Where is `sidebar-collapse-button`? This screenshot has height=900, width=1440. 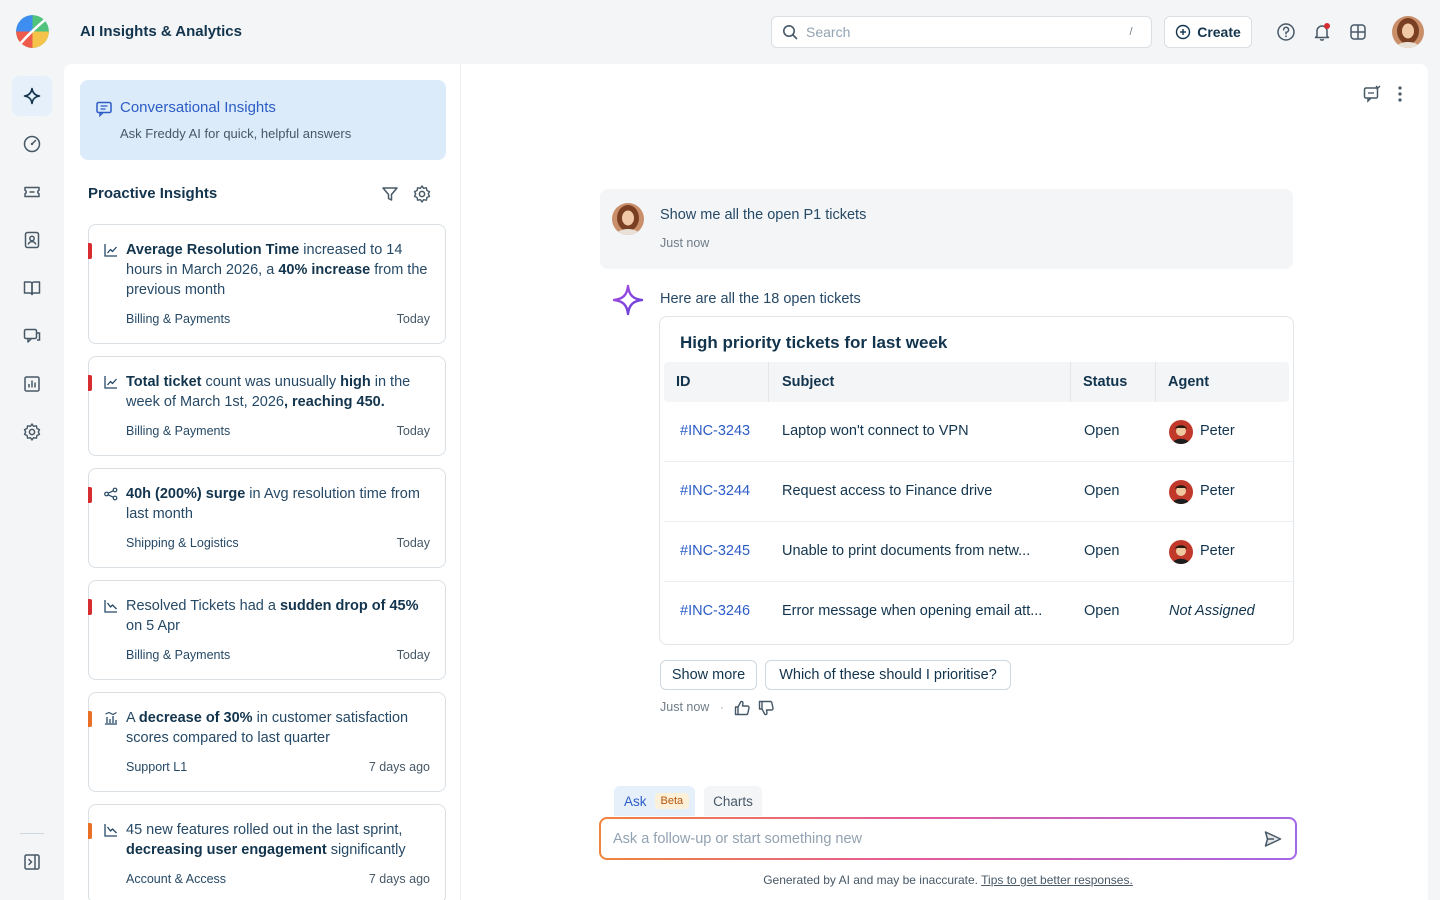 sidebar-collapse-button is located at coordinates (32, 862).